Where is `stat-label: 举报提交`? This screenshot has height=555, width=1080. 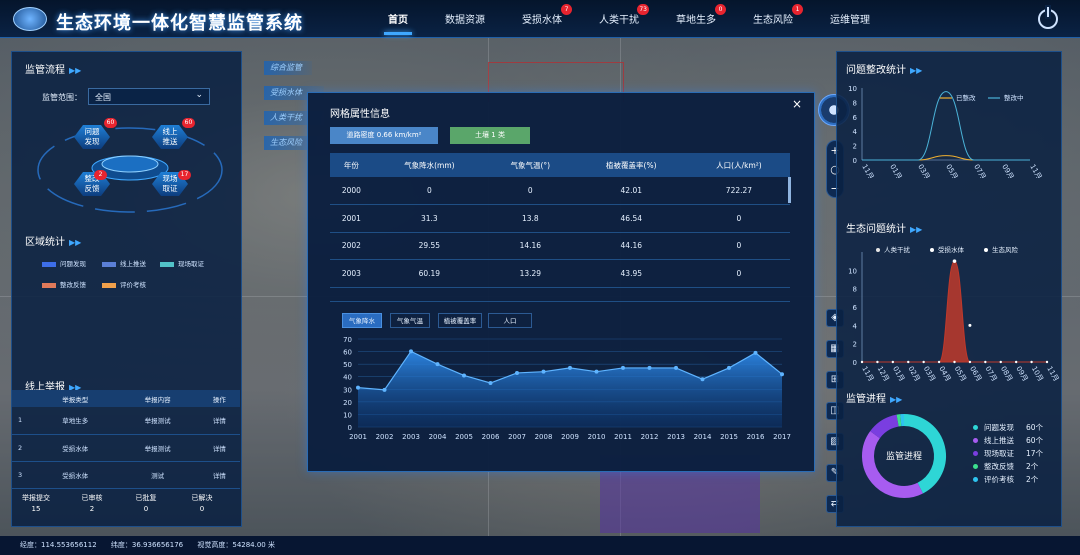 stat-label: 举报提交 is located at coordinates (36, 498).